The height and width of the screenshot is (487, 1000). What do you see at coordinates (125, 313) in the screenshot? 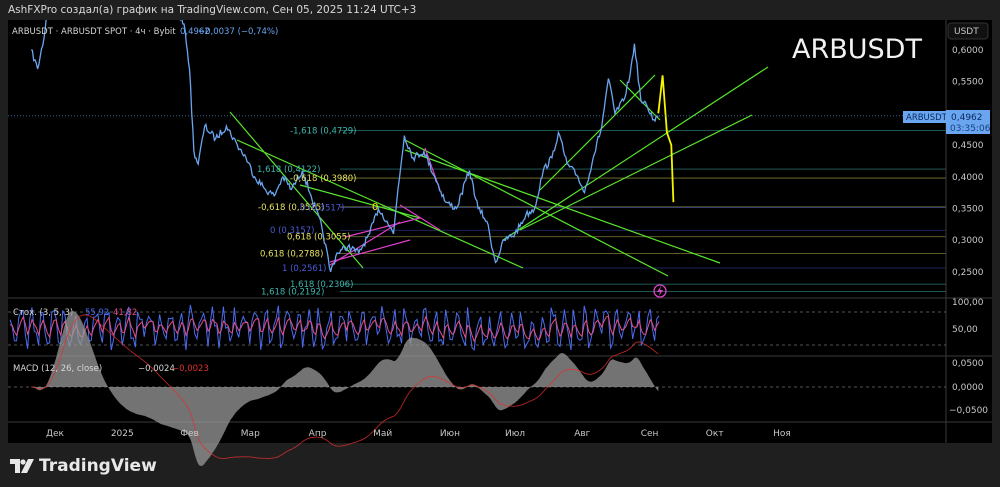
I see `stoch-d-value: 41,82` at bounding box center [125, 313].